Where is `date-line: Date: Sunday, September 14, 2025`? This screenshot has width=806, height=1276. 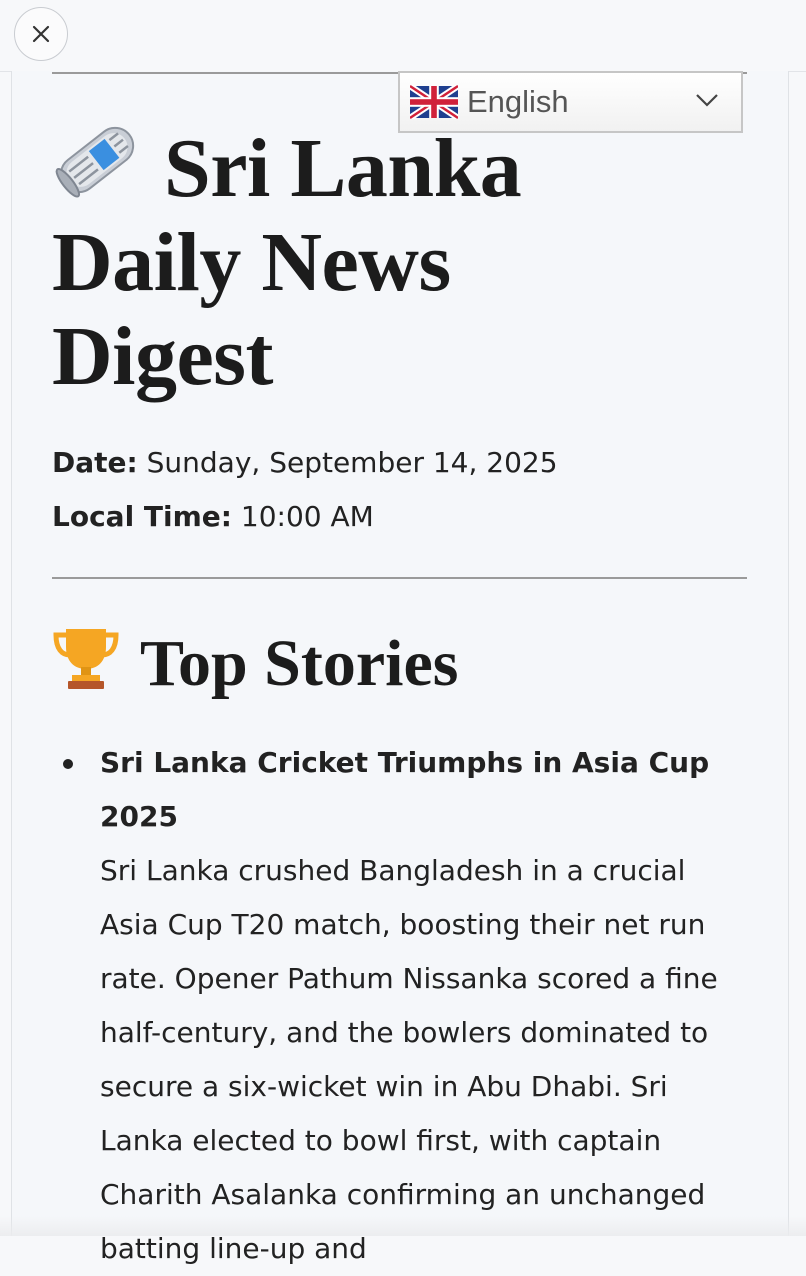
date-line: Date: Sunday, September 14, 2025 is located at coordinates (305, 462).